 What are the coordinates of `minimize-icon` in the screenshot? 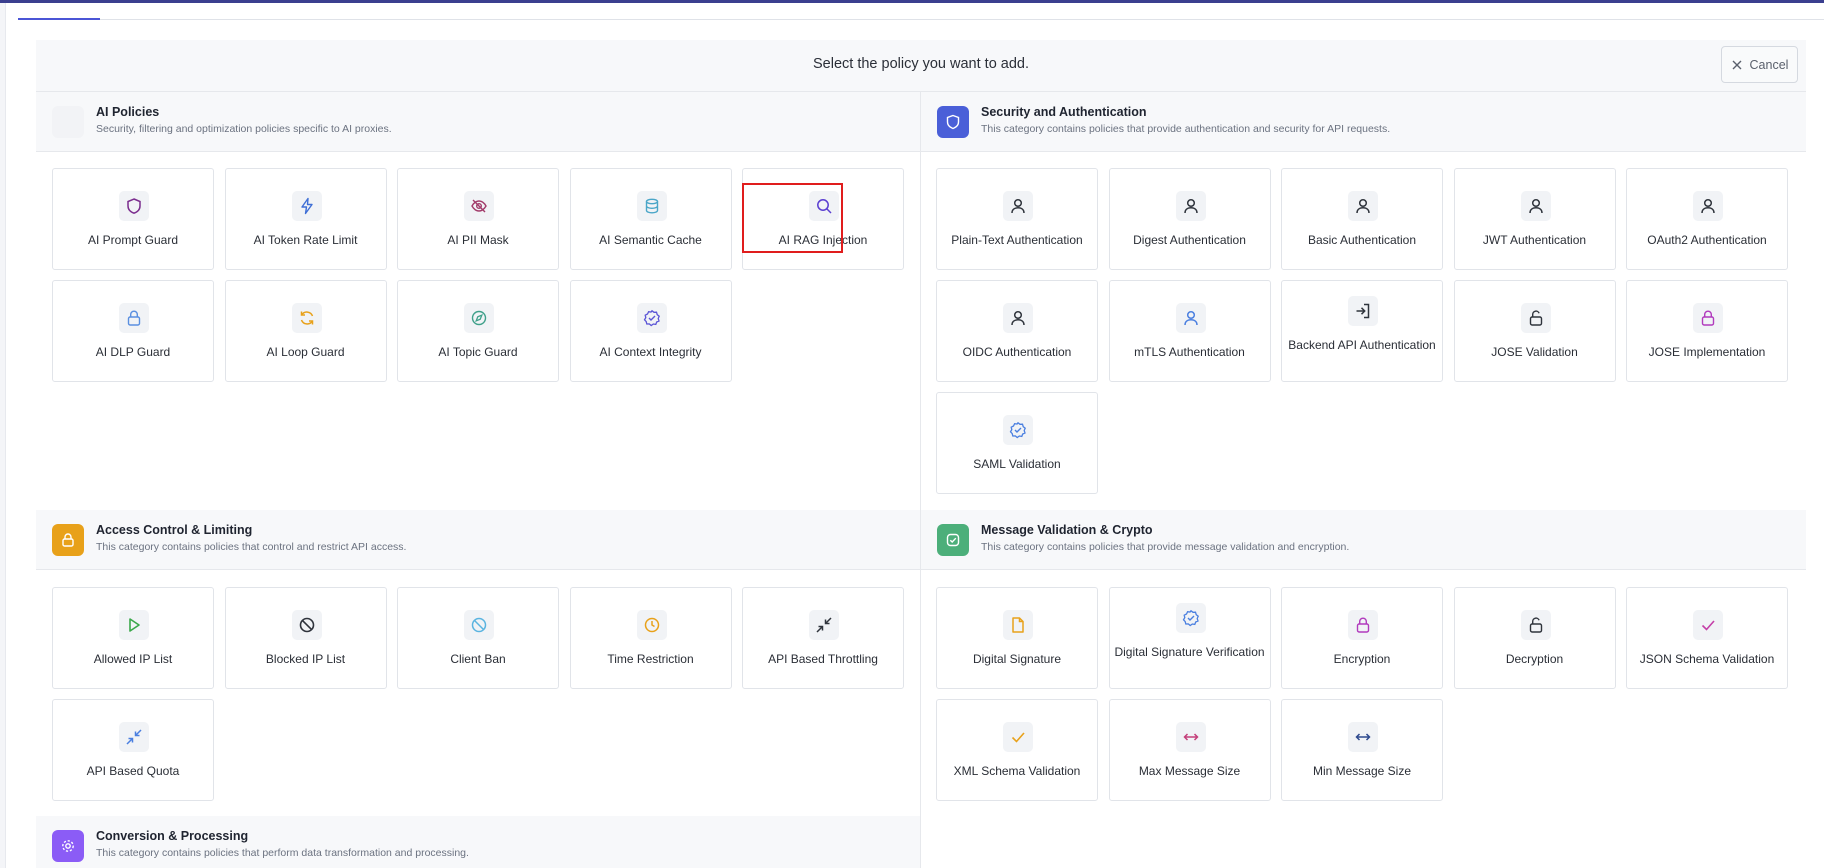 It's located at (824, 625).